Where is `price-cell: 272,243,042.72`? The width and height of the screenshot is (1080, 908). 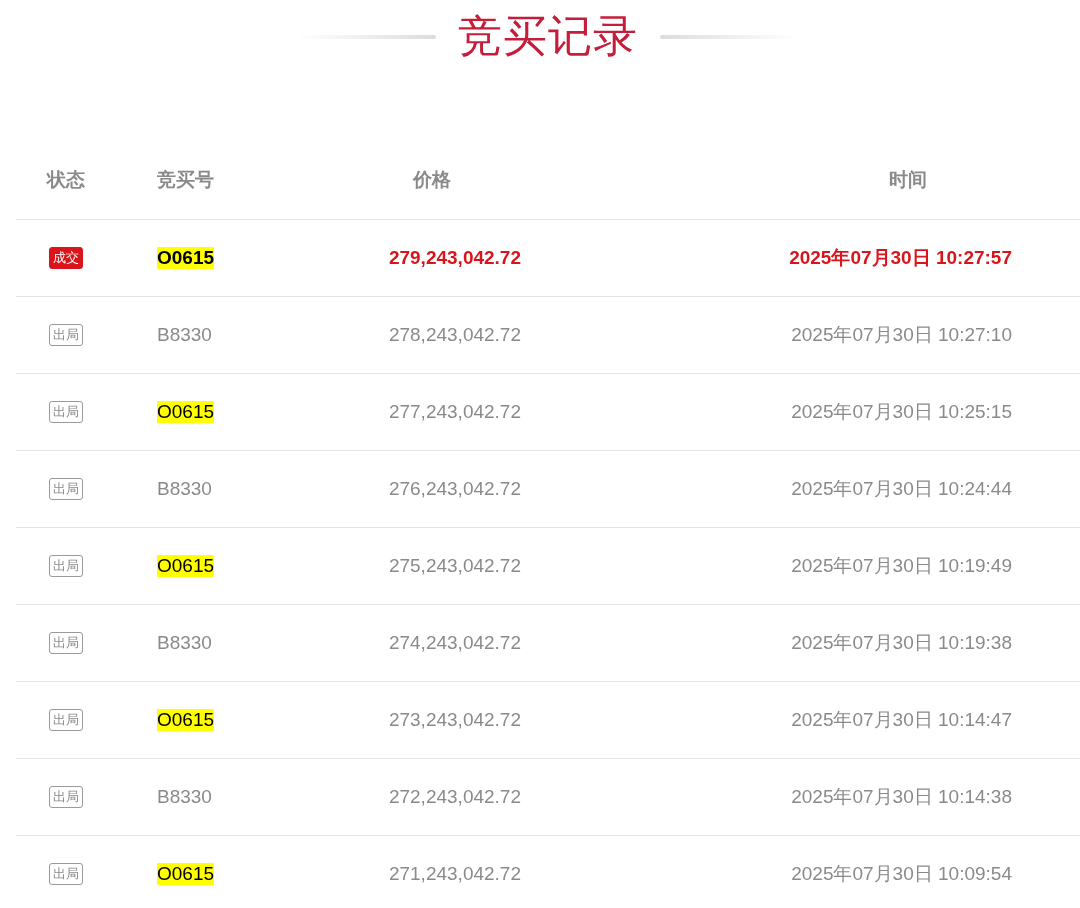 price-cell: 272,243,042.72 is located at coordinates (454, 797).